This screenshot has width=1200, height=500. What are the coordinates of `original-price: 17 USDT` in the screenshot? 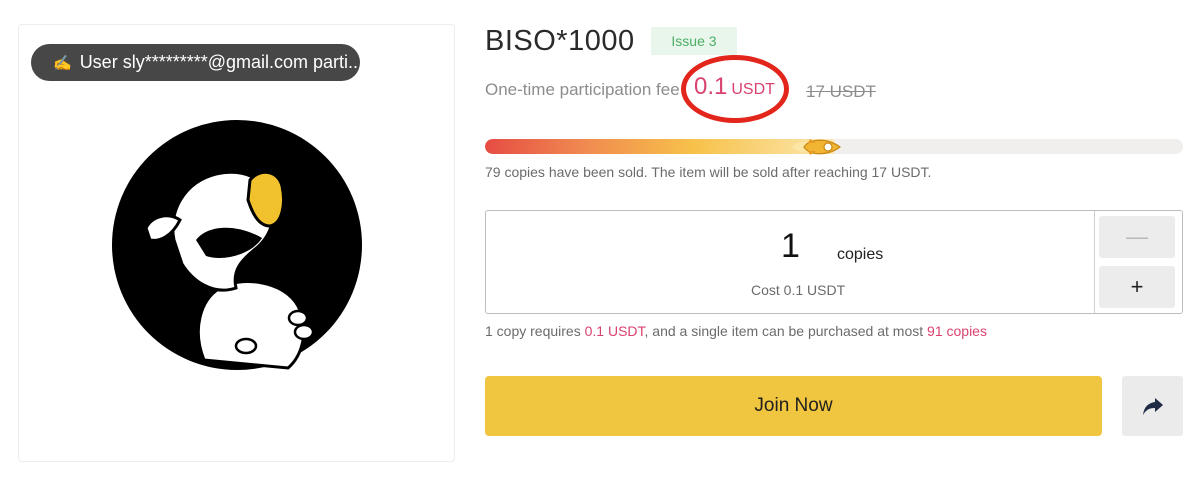 It's located at (841, 91).